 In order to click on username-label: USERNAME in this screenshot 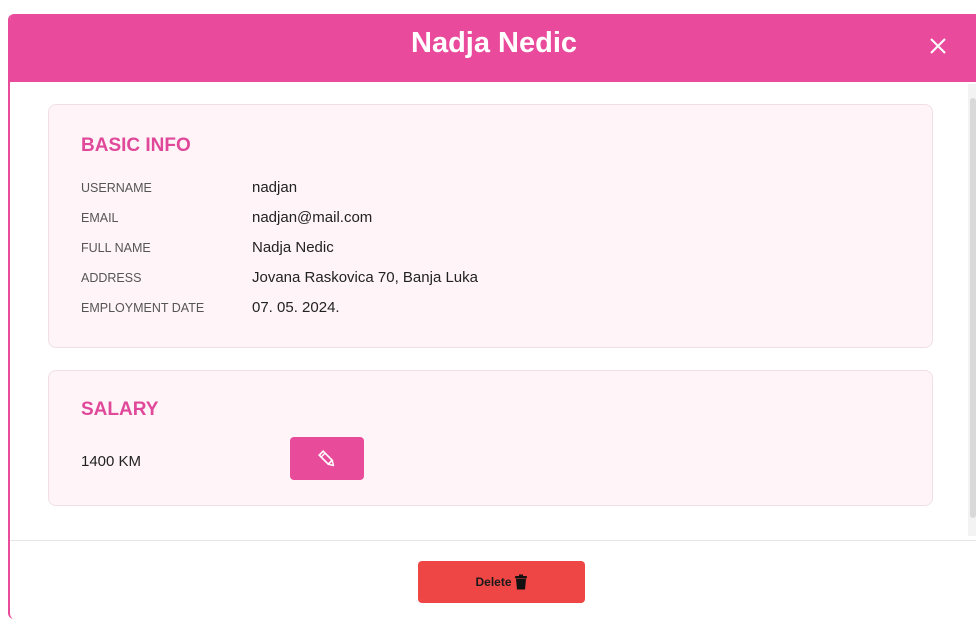, I will do `click(116, 188)`.